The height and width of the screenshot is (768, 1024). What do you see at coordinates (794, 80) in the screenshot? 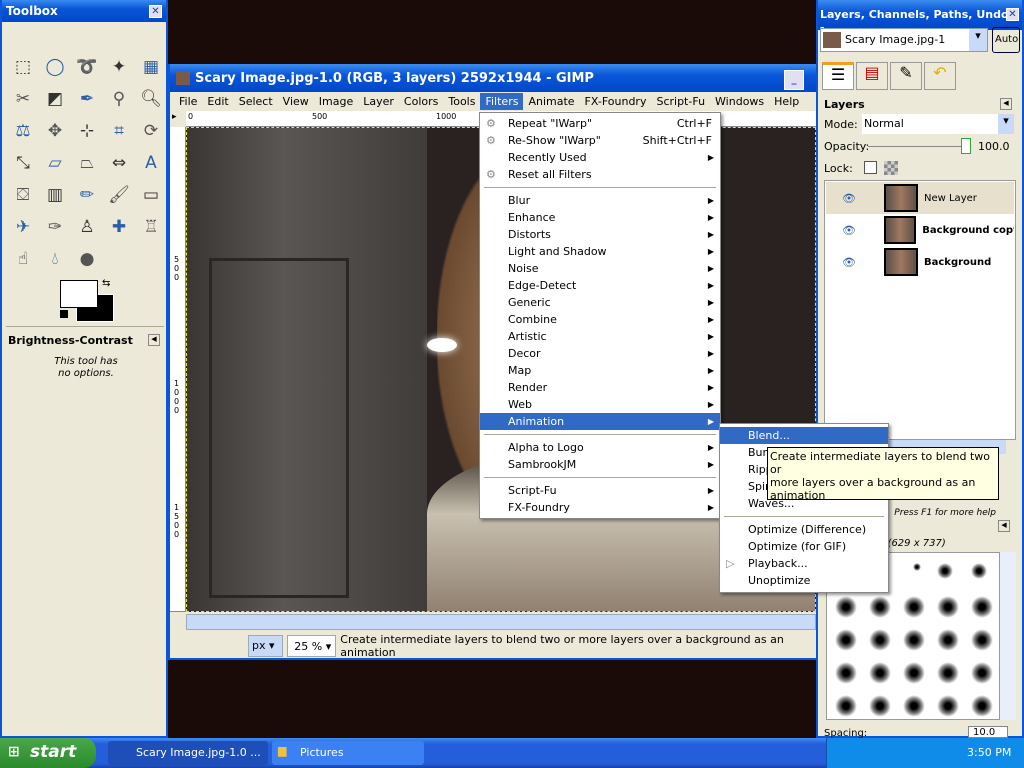
I see `minimize-button: _` at bounding box center [794, 80].